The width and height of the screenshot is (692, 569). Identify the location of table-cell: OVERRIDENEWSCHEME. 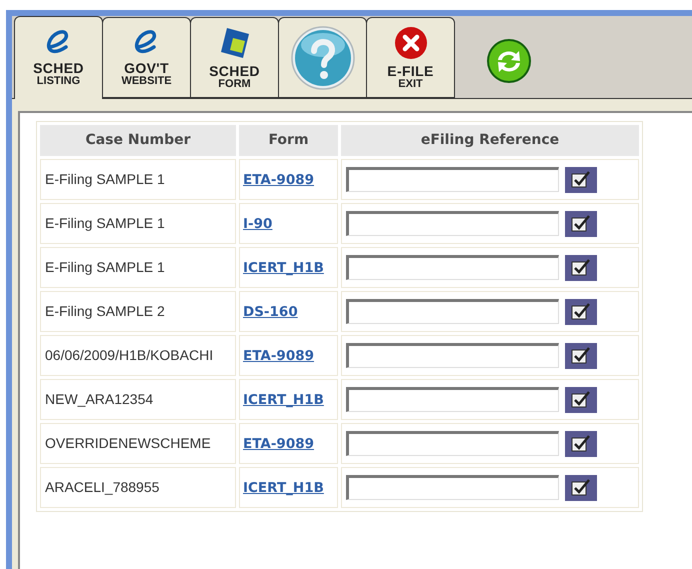
(138, 443).